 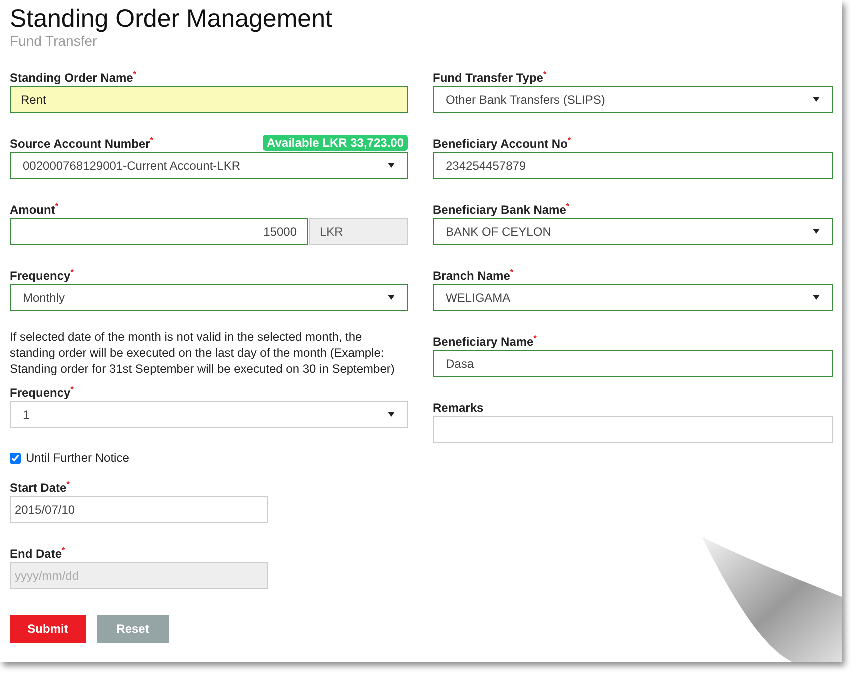 What do you see at coordinates (15, 458) in the screenshot?
I see `checkbox` at bounding box center [15, 458].